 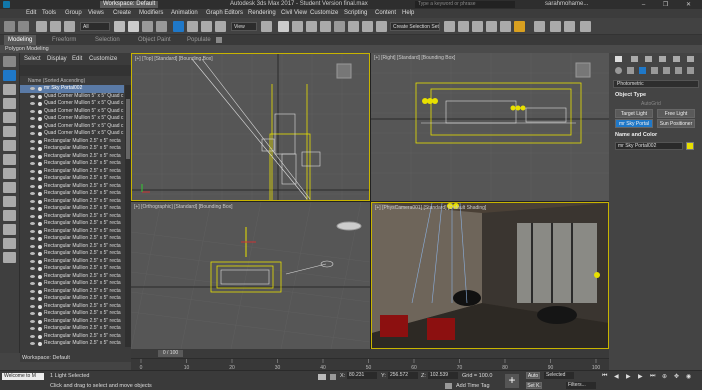 What do you see at coordinates (9, 215) in the screenshot?
I see `display-bones-icon` at bounding box center [9, 215].